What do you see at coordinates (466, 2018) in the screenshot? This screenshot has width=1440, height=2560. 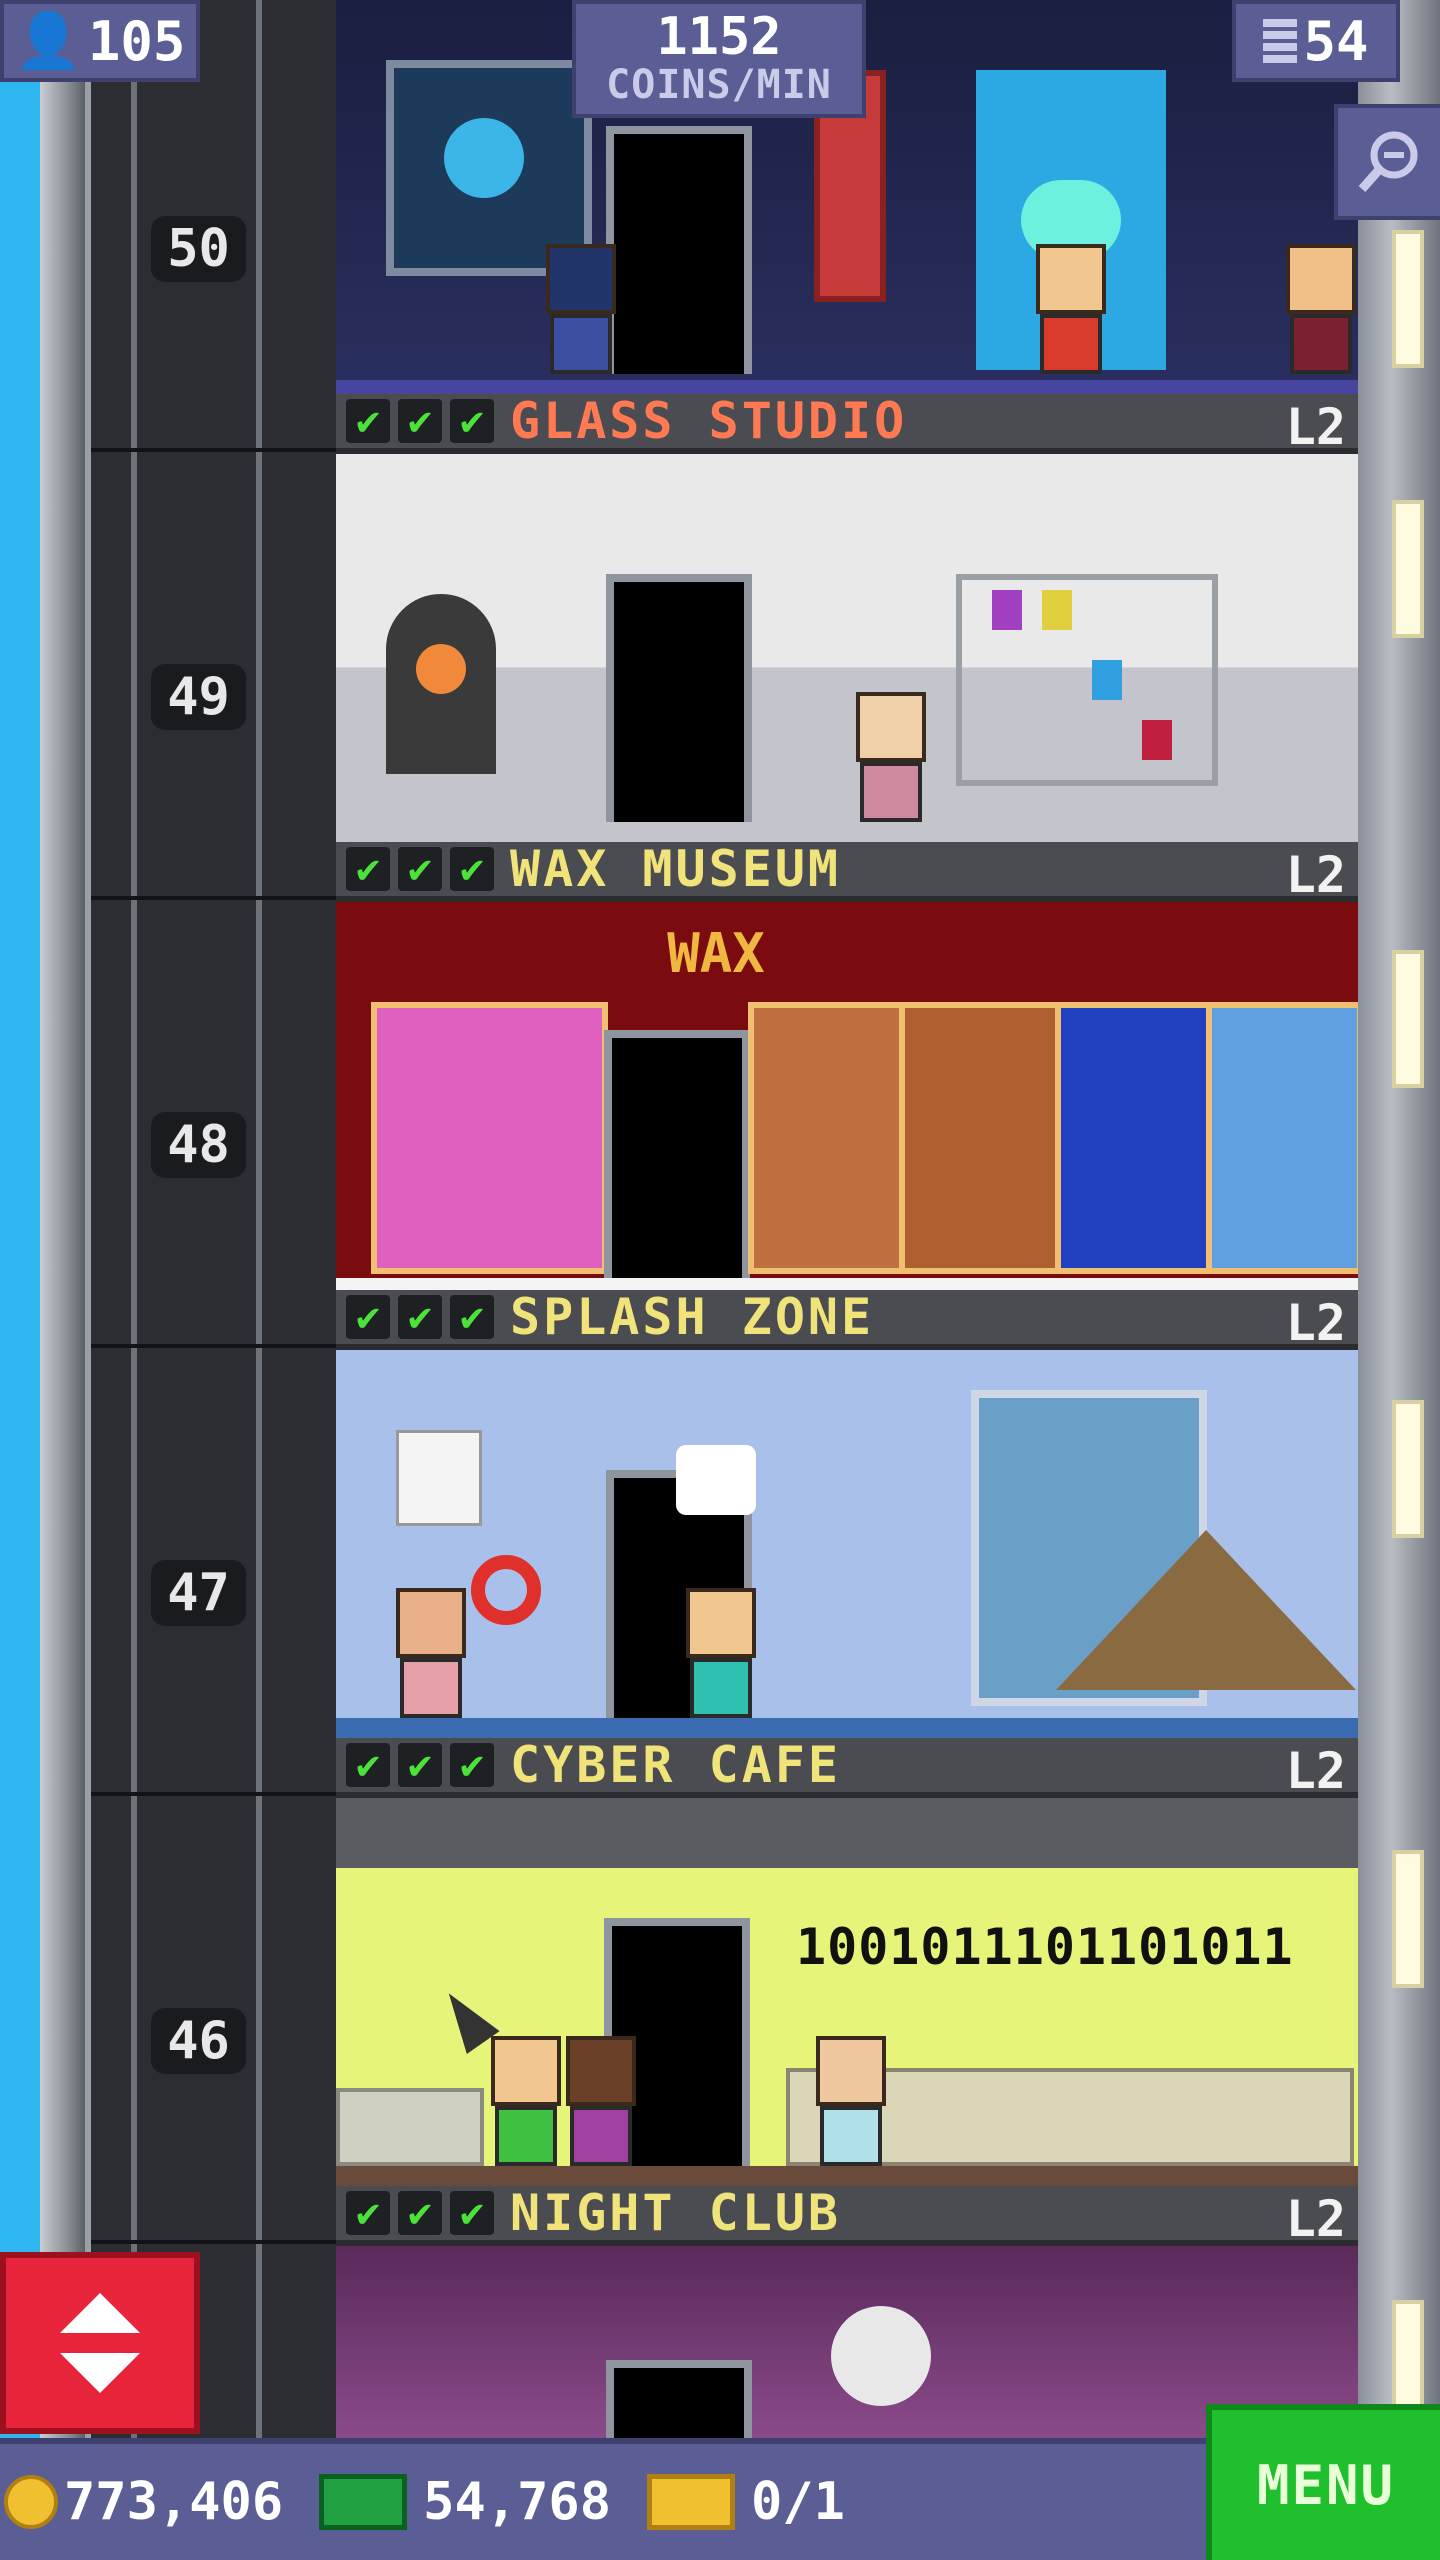 I see `cursor-icon` at bounding box center [466, 2018].